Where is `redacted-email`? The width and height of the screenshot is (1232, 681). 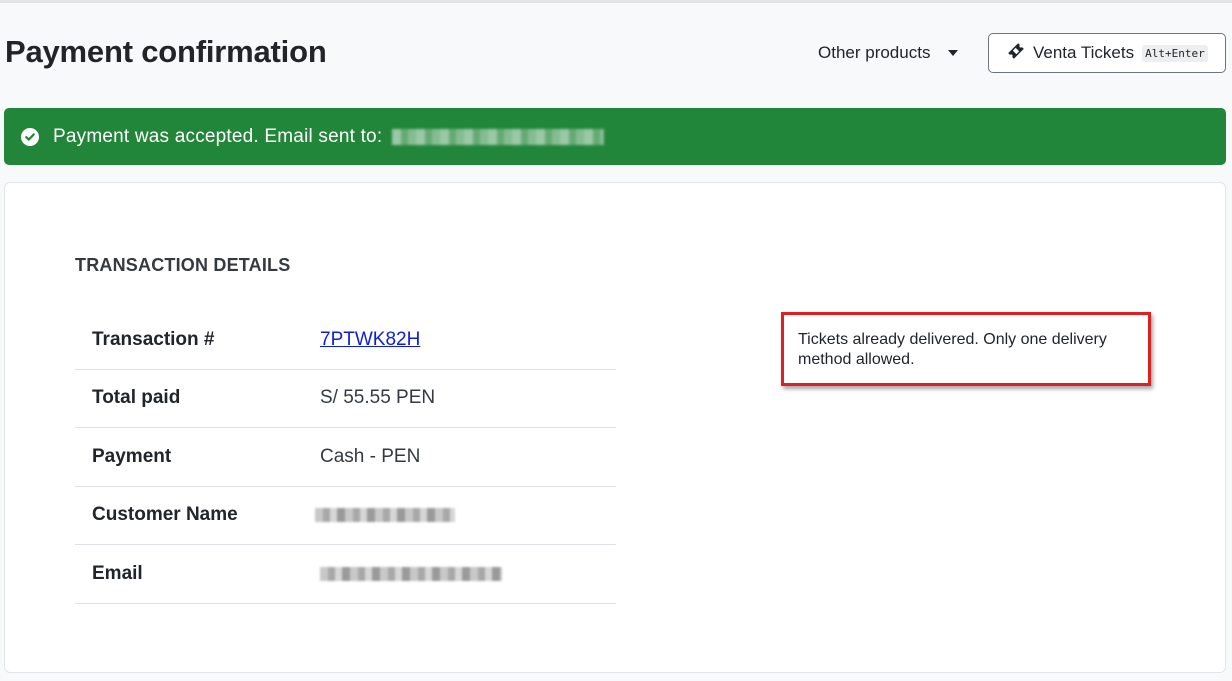
redacted-email is located at coordinates (498, 136).